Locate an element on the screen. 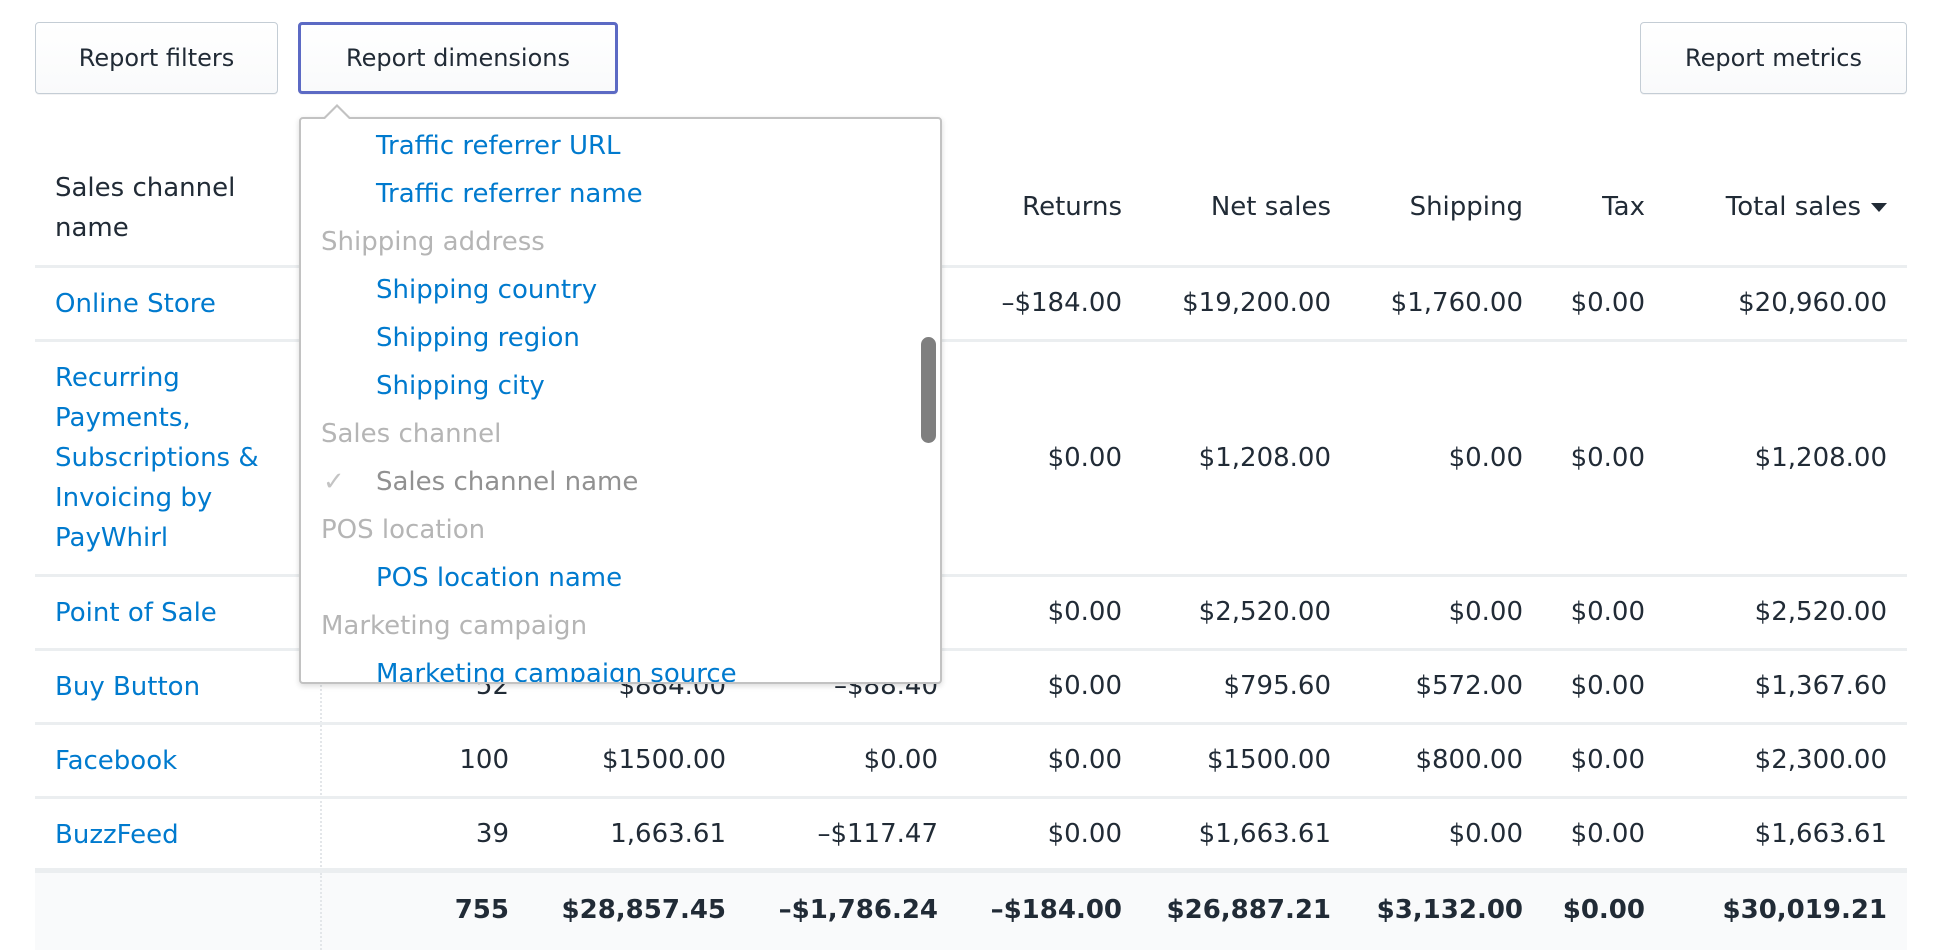  row-name-link: Point of Sale is located at coordinates (175, 613).